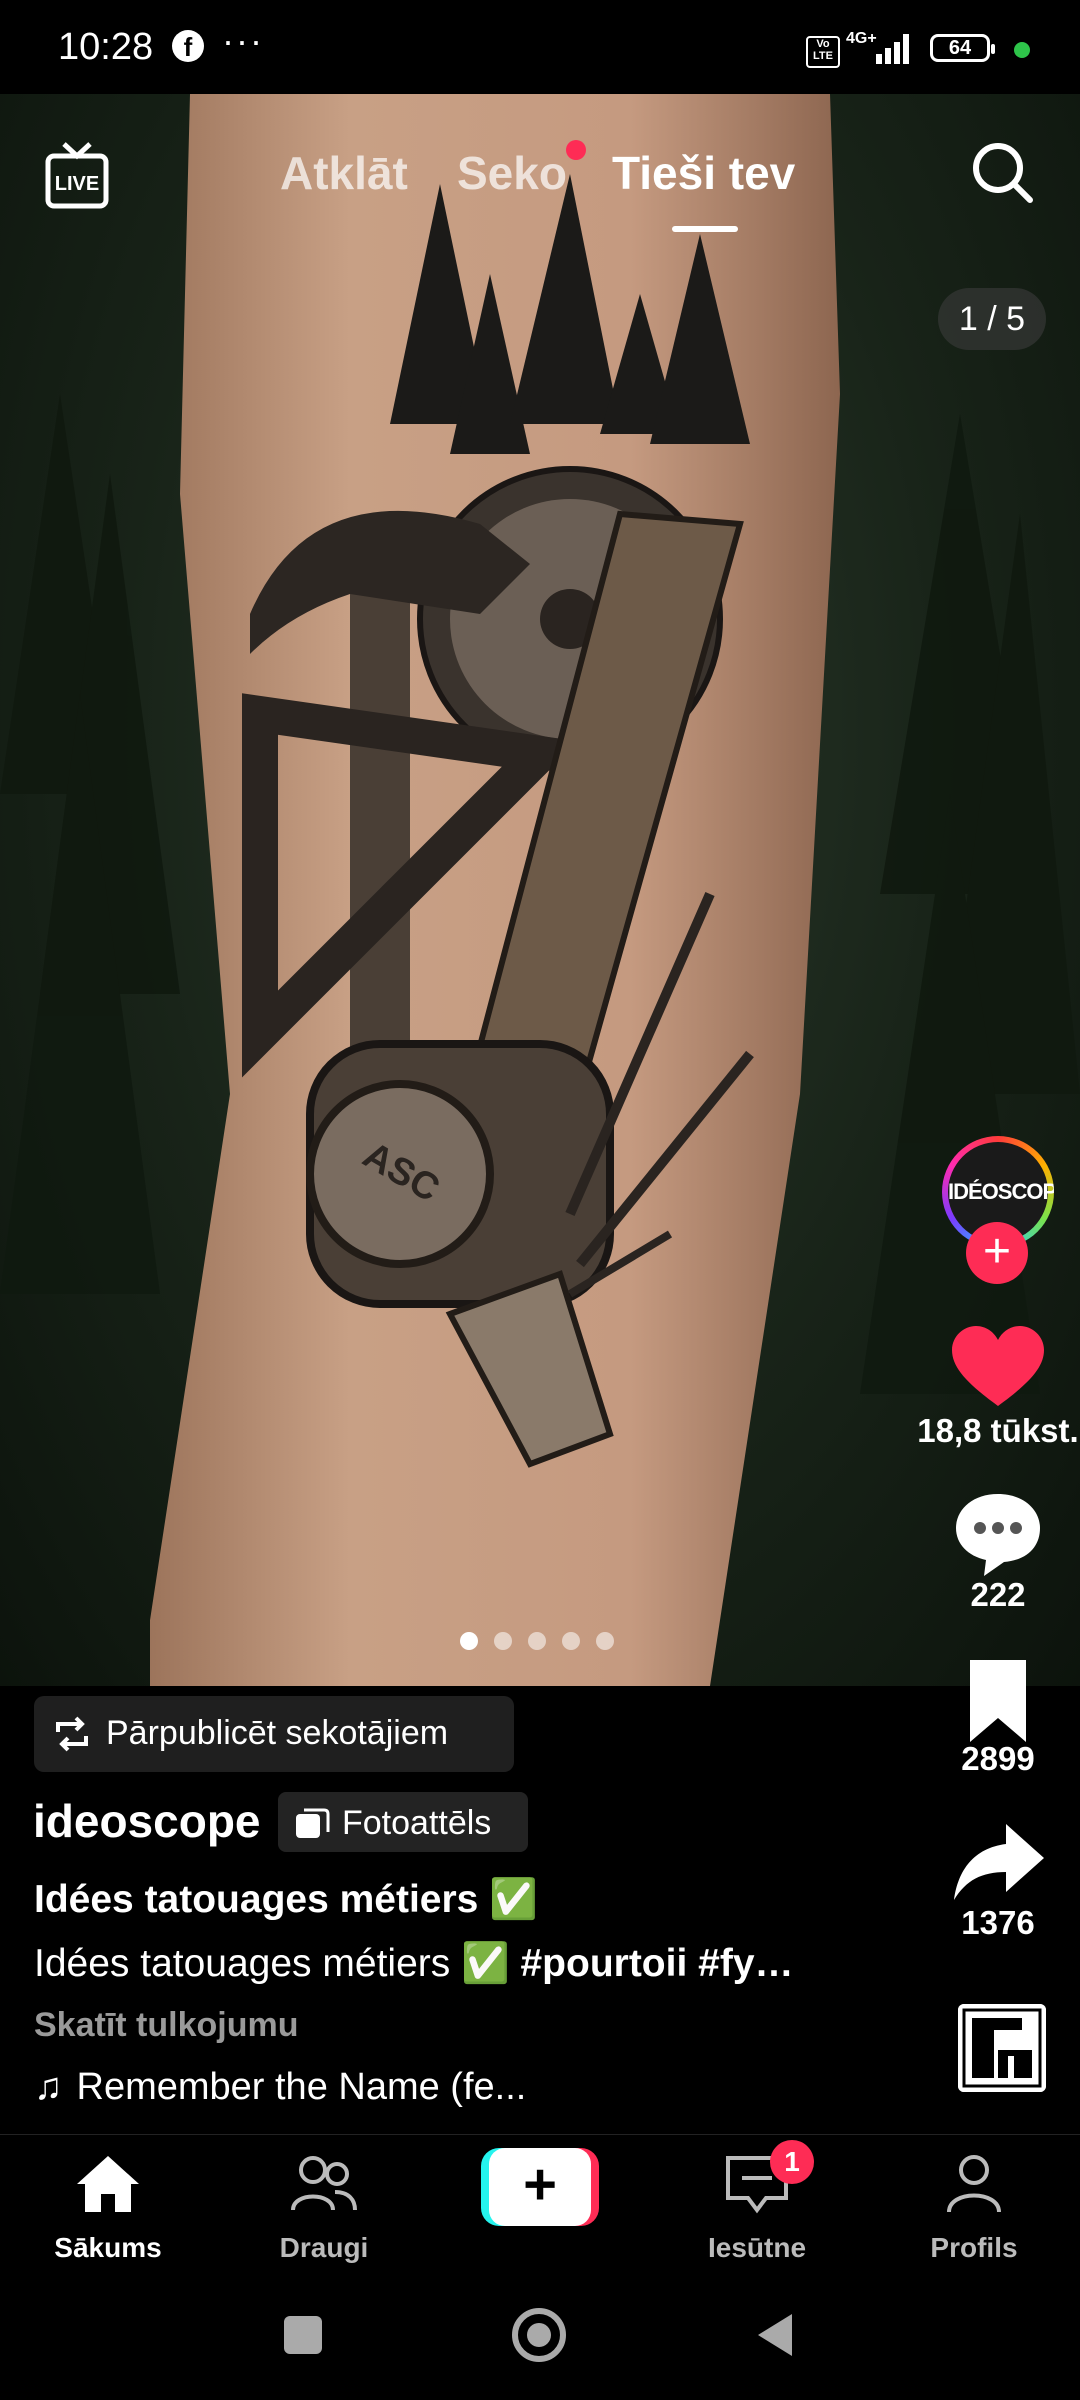 The width and height of the screenshot is (1080, 2400). I want to click on heart-icon, so click(998, 1367).